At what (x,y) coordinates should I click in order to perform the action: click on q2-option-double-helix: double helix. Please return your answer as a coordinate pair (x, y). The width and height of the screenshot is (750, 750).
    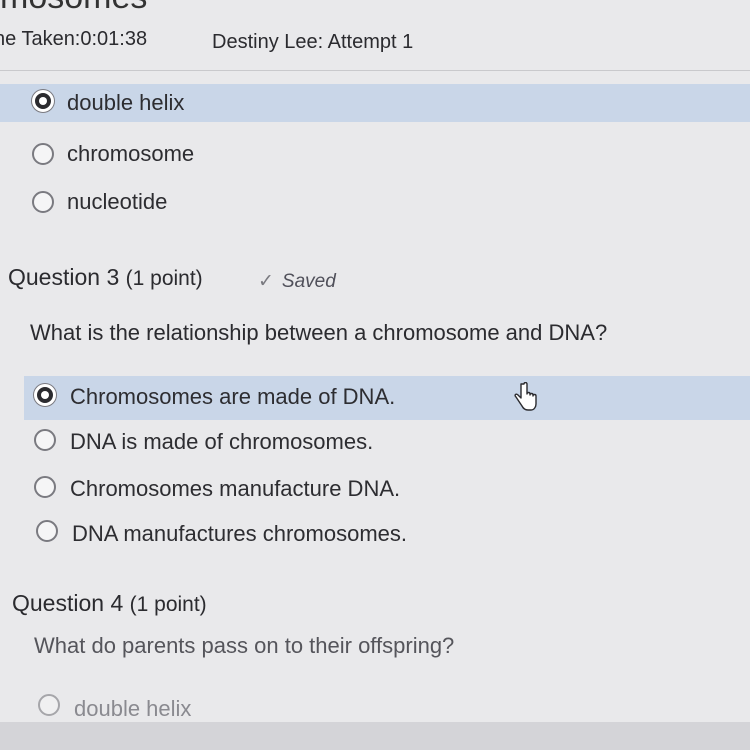
    Looking at the image, I should click on (375, 103).